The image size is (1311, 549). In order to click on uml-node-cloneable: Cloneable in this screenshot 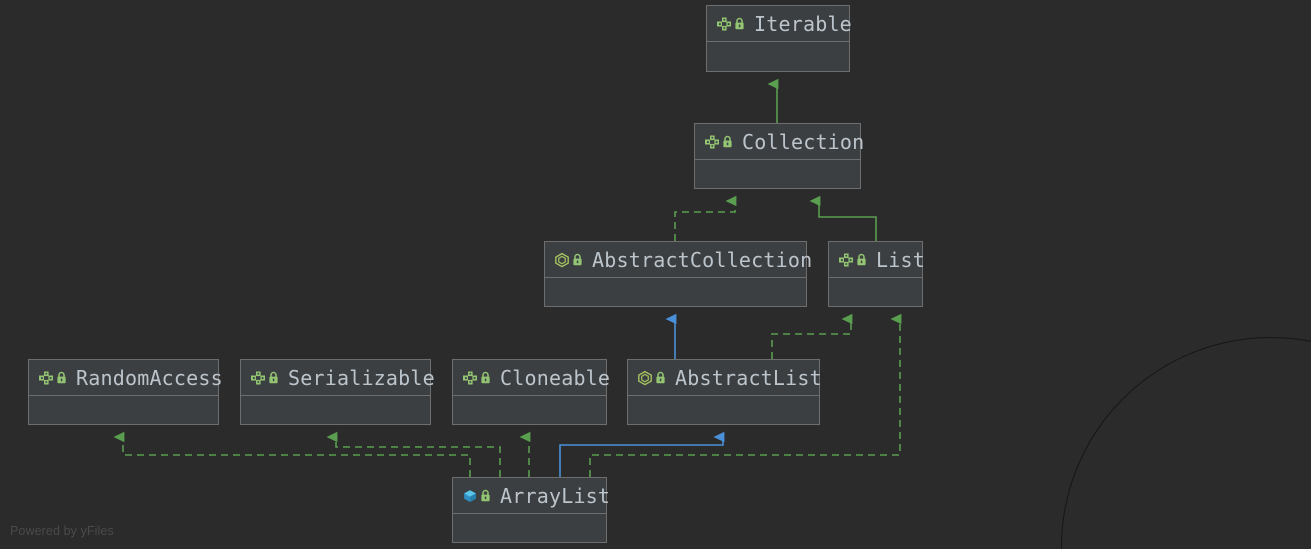, I will do `click(531, 392)`.